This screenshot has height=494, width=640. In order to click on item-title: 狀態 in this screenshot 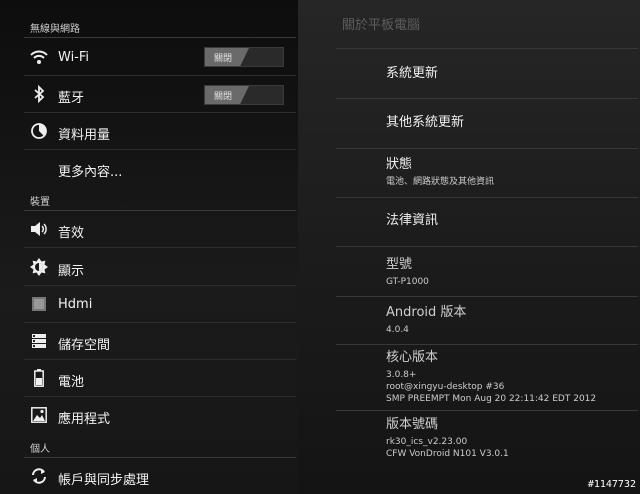, I will do `click(399, 164)`.